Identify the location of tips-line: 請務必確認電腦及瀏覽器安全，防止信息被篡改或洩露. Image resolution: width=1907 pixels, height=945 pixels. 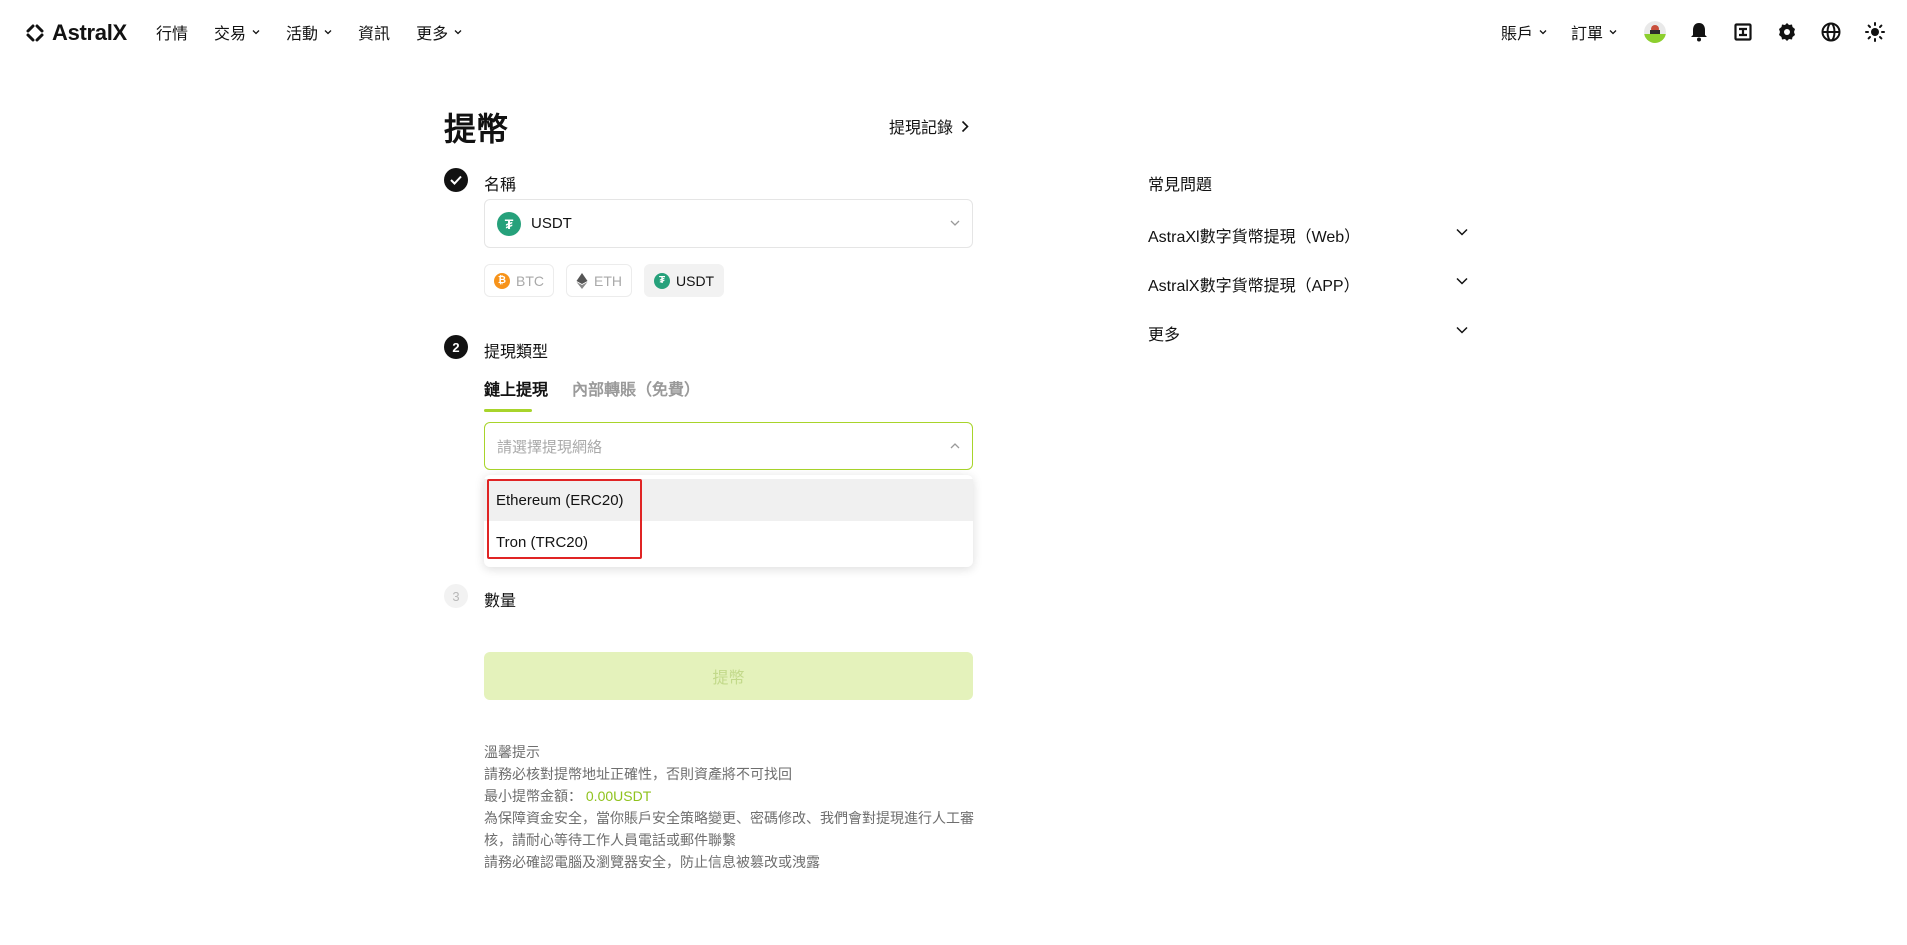
(652, 862).